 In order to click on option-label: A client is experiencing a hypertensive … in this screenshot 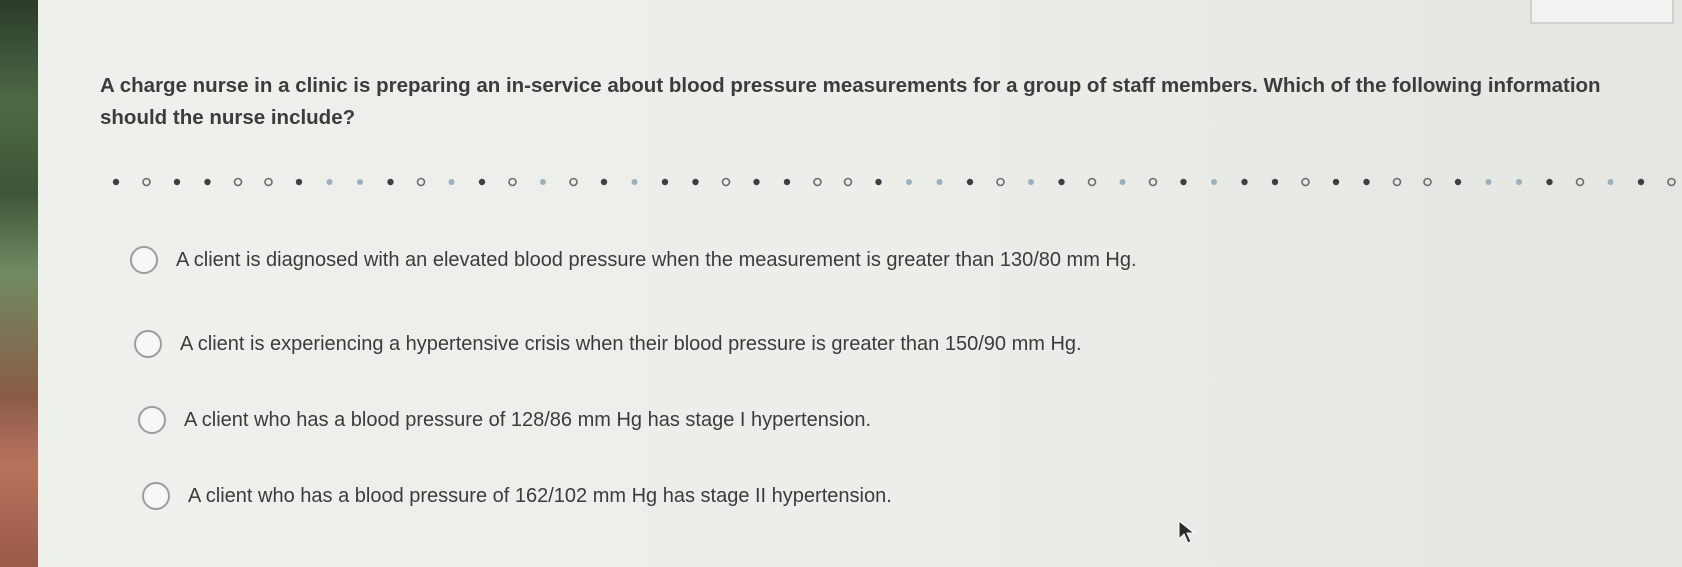, I will do `click(631, 343)`.